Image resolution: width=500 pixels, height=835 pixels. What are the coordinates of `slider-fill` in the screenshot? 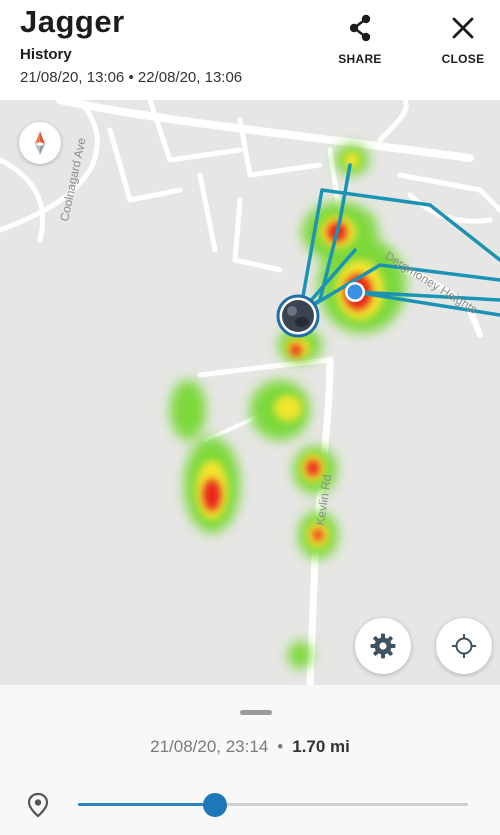 It's located at (146, 804).